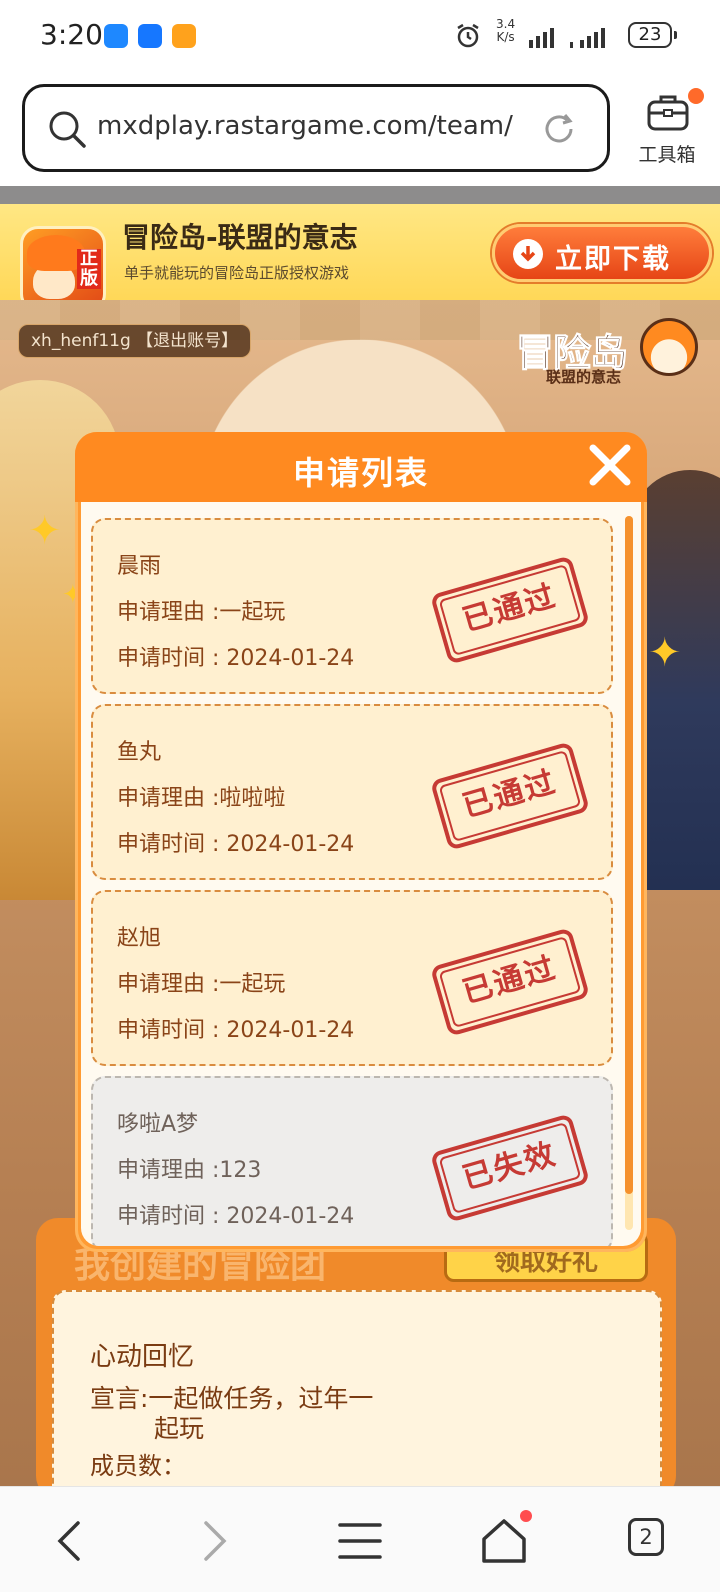  I want to click on download-icon, so click(528, 254).